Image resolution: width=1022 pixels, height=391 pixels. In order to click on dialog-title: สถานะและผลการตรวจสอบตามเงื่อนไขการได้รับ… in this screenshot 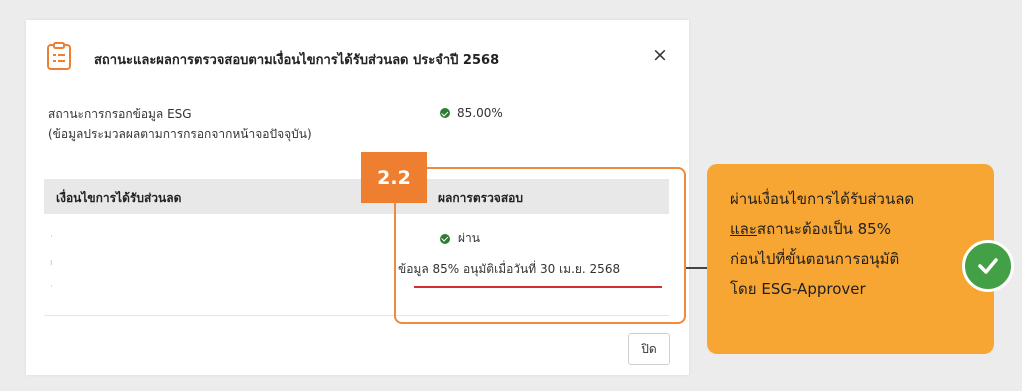, I will do `click(297, 60)`.